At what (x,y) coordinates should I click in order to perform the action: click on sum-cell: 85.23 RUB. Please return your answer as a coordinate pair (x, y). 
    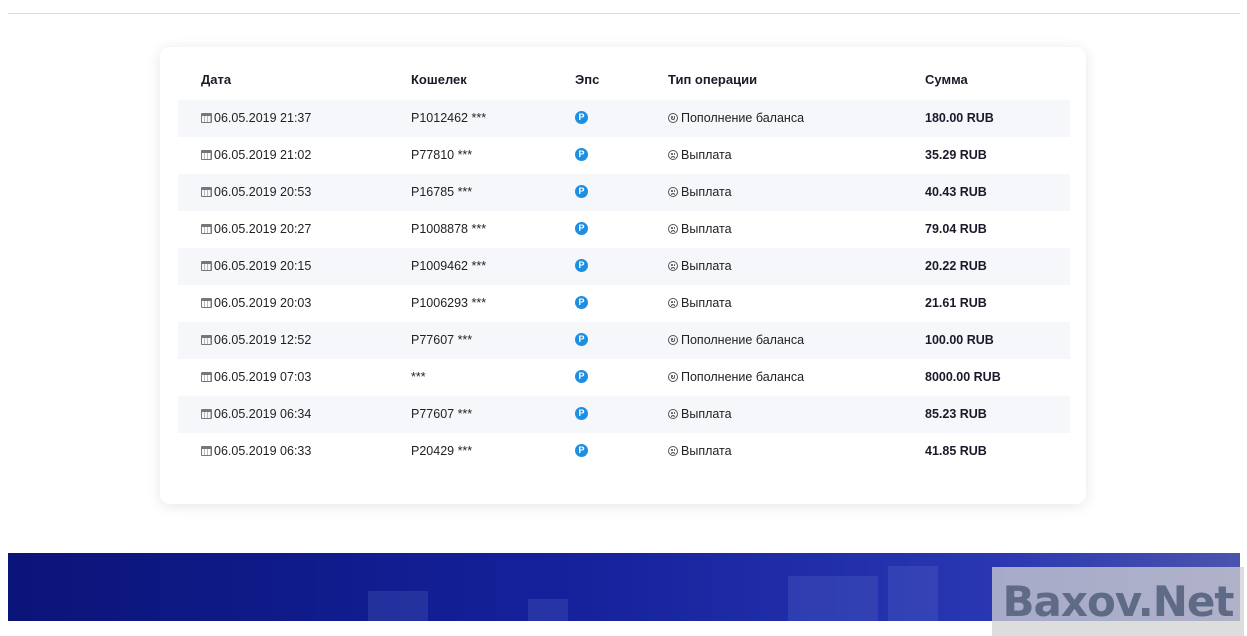
    Looking at the image, I should click on (956, 414).